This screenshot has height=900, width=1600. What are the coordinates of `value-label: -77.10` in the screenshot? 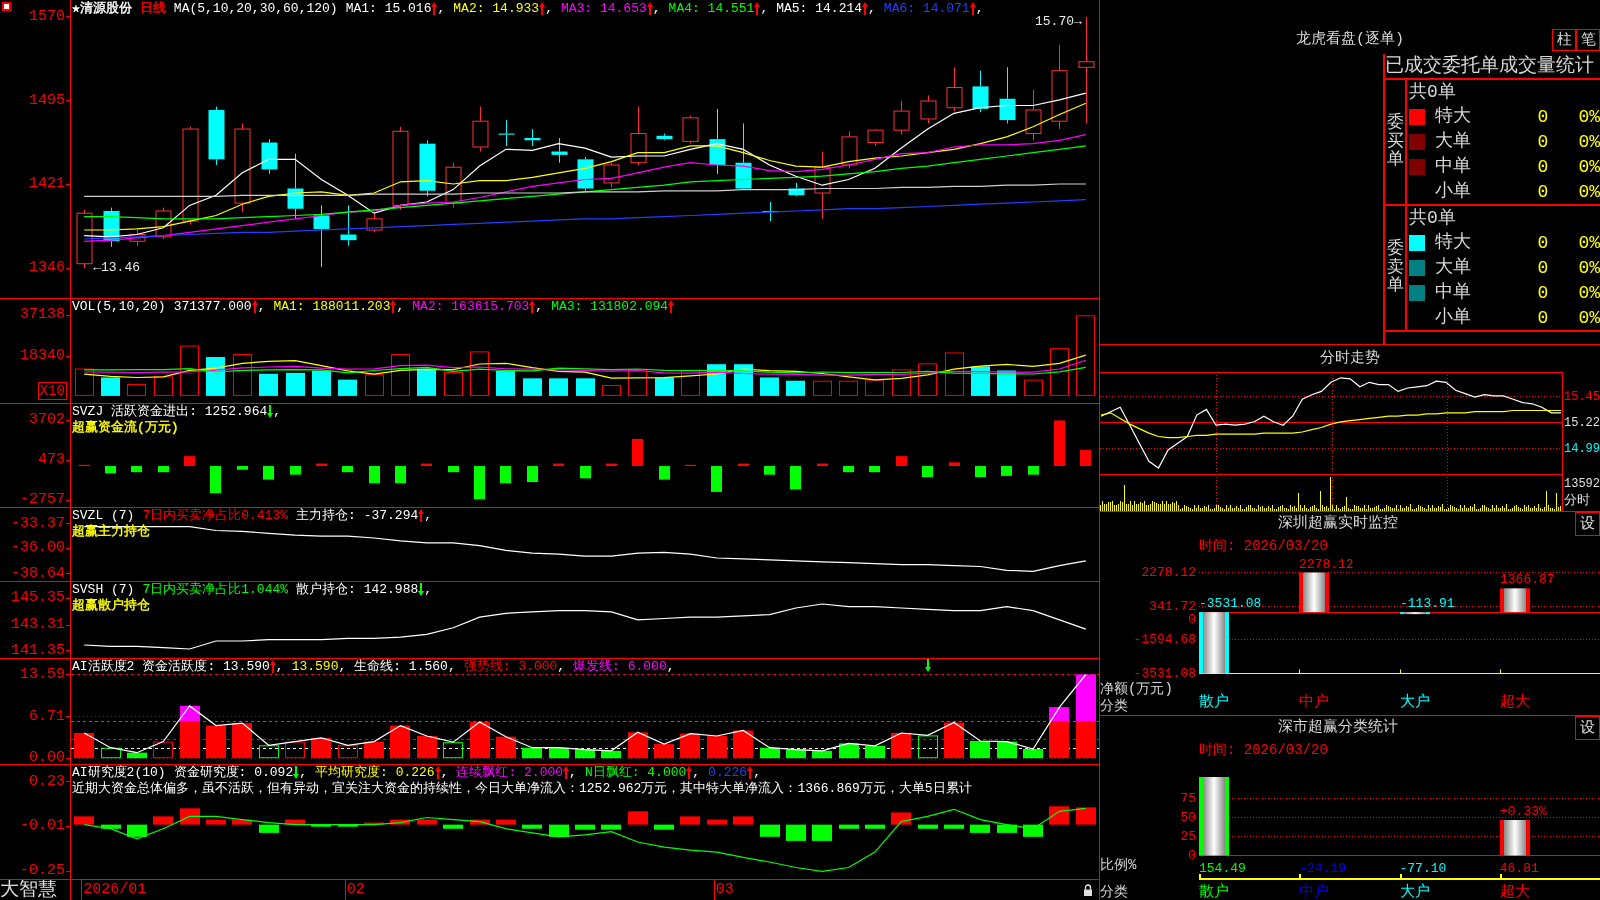 It's located at (1423, 868).